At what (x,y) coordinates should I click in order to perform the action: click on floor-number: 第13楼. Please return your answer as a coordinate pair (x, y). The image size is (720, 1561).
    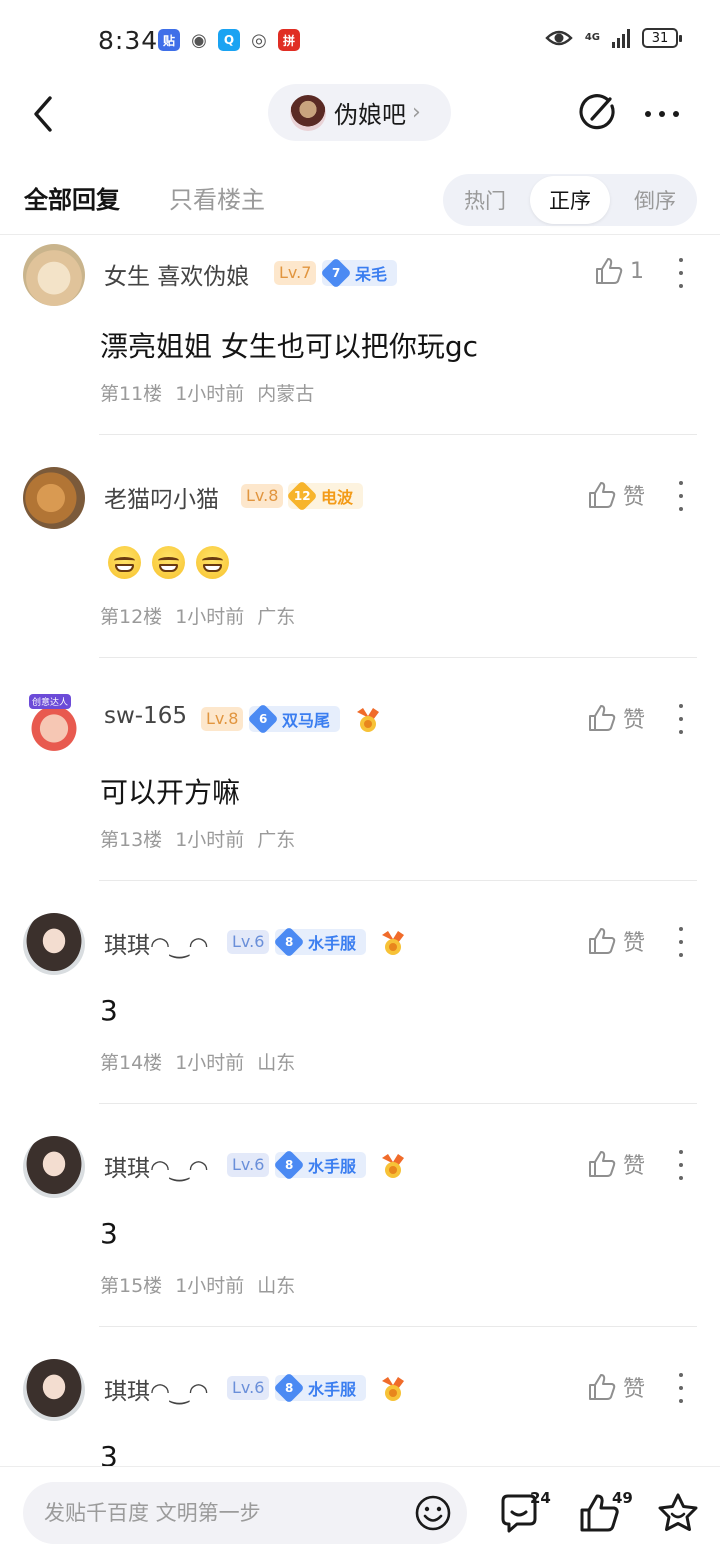
    Looking at the image, I should click on (131, 840).